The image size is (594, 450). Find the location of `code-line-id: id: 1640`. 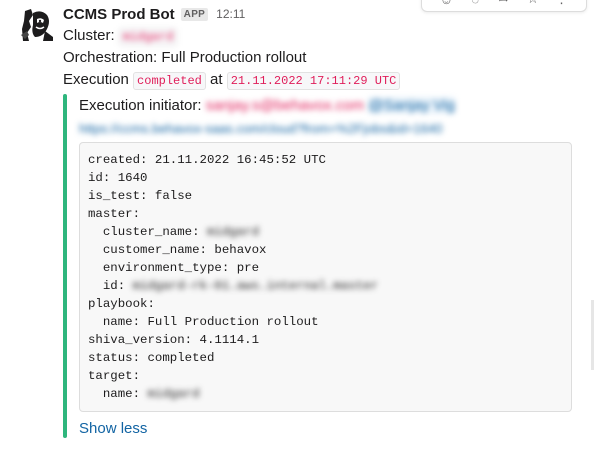

code-line-id: id: 1640 is located at coordinates (118, 178).